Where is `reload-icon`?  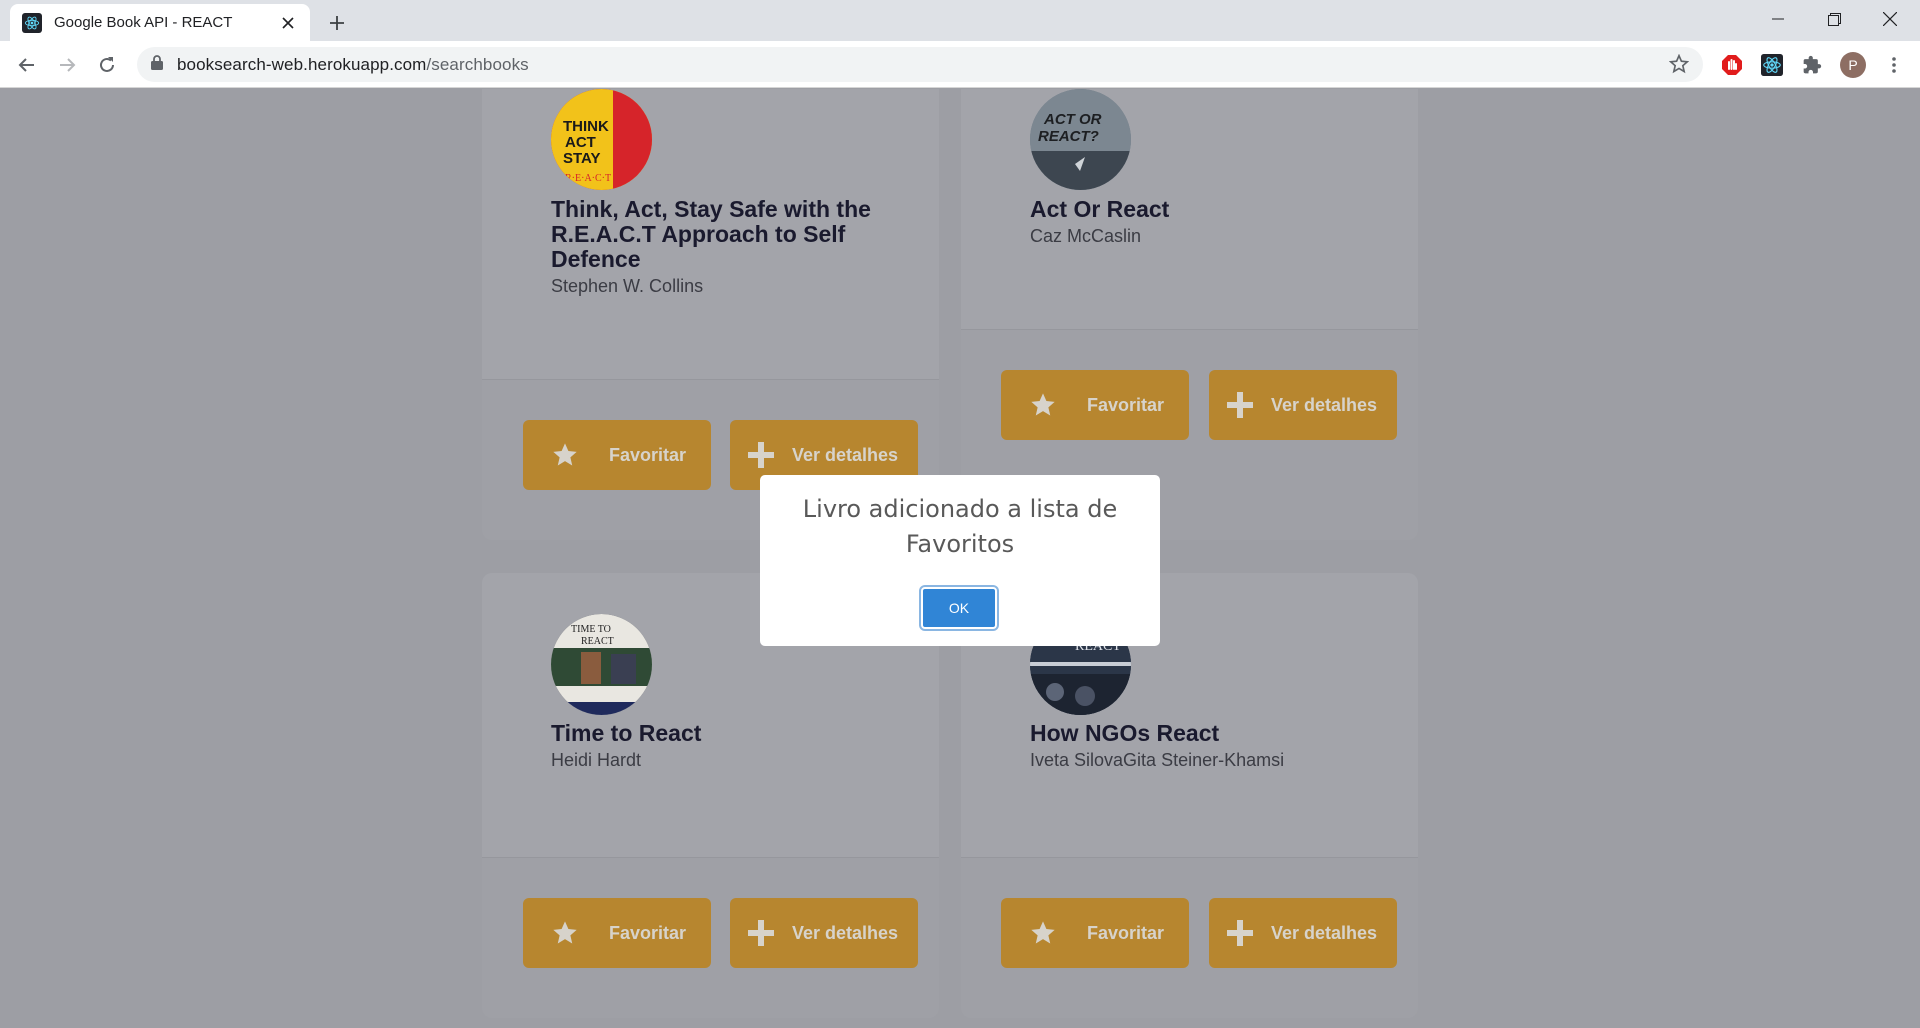
reload-icon is located at coordinates (107, 65).